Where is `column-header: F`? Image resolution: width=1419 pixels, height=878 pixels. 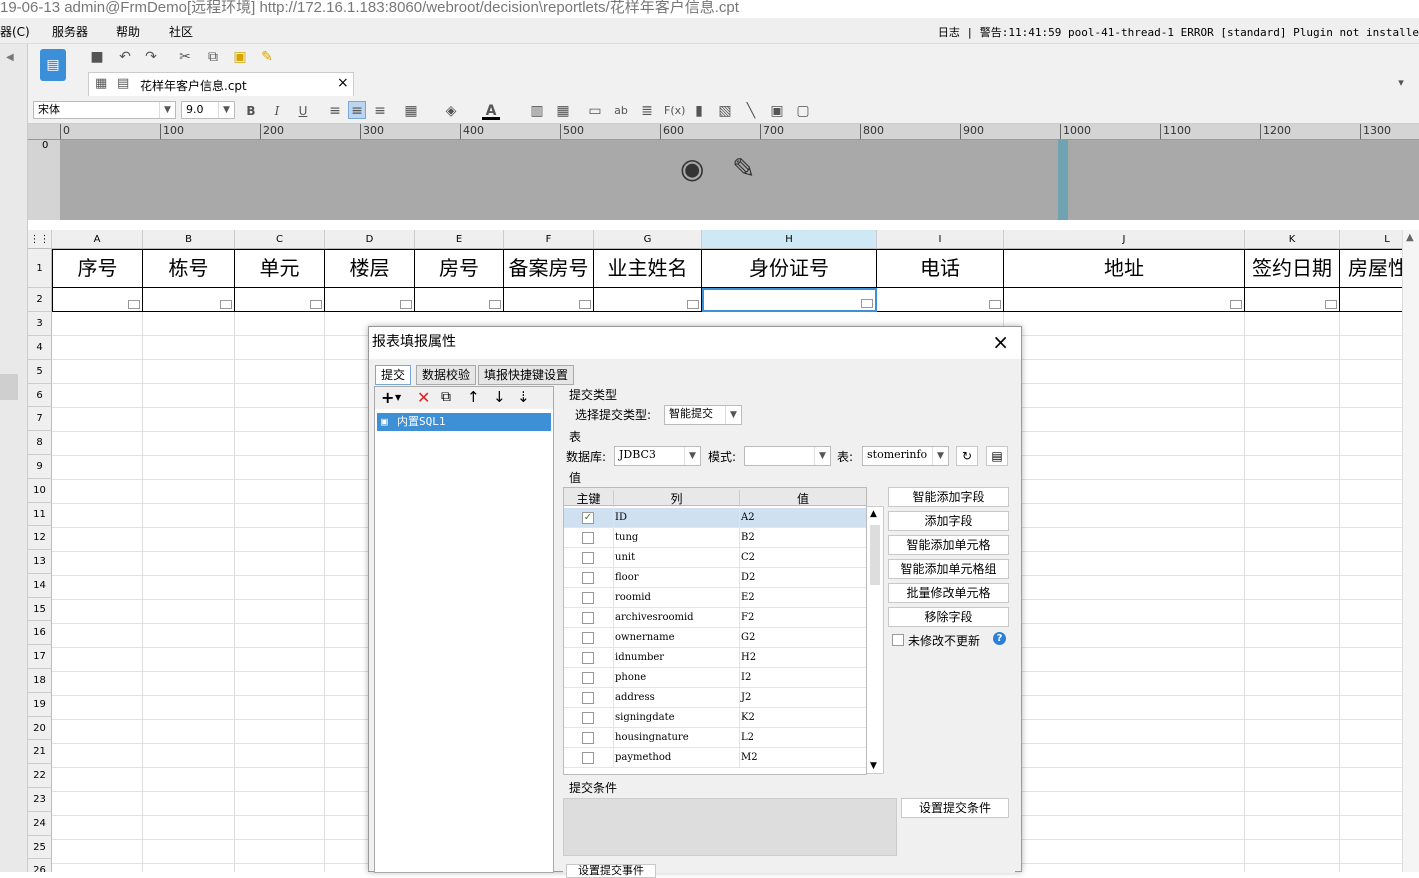 column-header: F is located at coordinates (549, 239).